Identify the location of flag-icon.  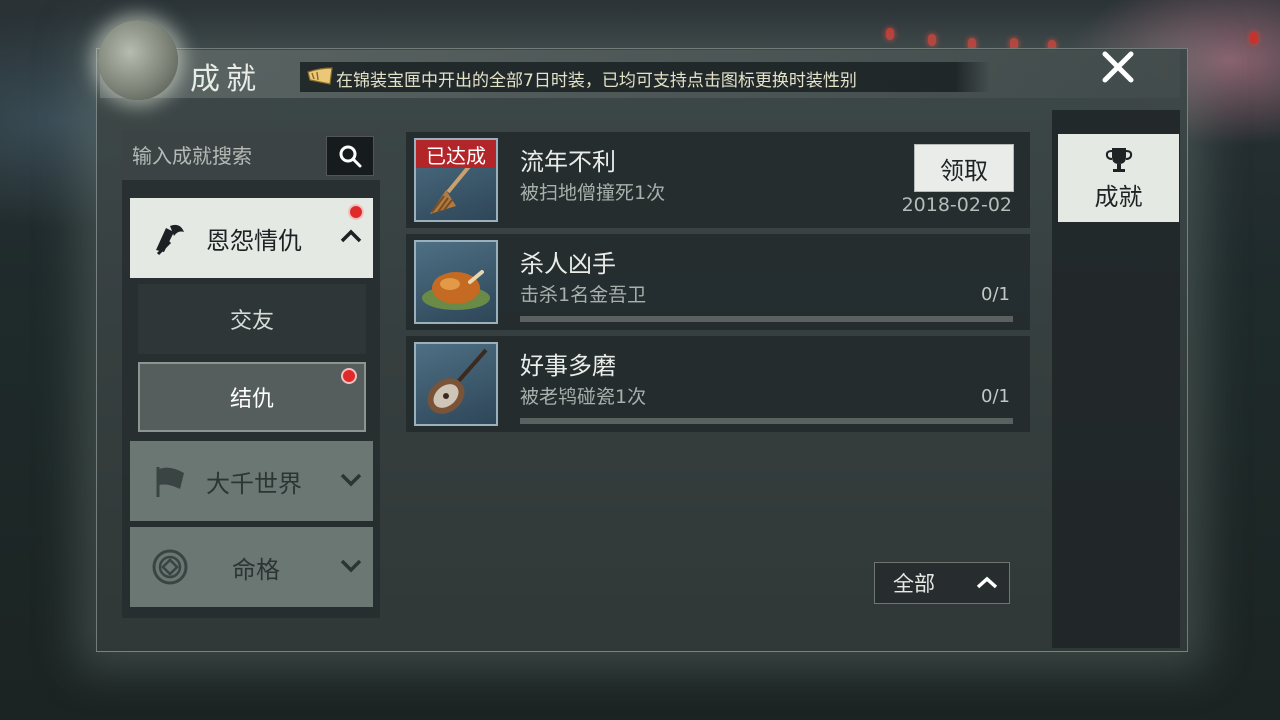
(170, 482).